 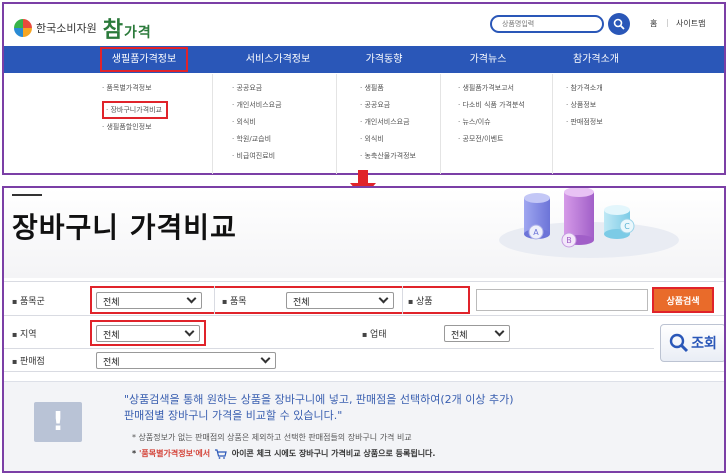 I want to click on category-select: 전체, so click(x=149, y=300).